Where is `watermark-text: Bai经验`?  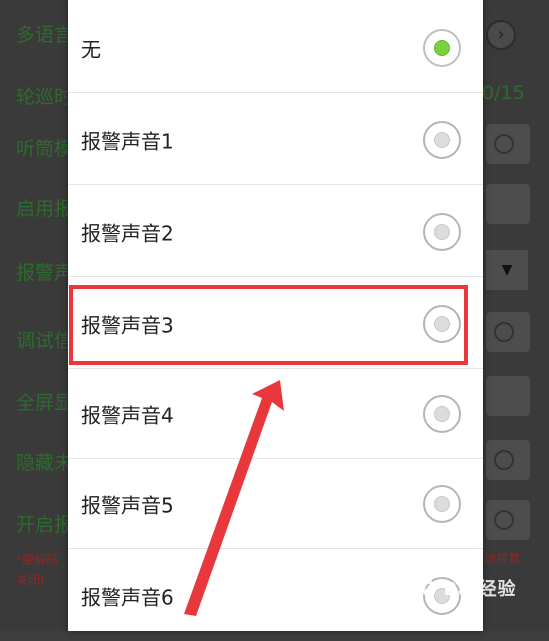
watermark-text: Bai经验 is located at coordinates (480, 589).